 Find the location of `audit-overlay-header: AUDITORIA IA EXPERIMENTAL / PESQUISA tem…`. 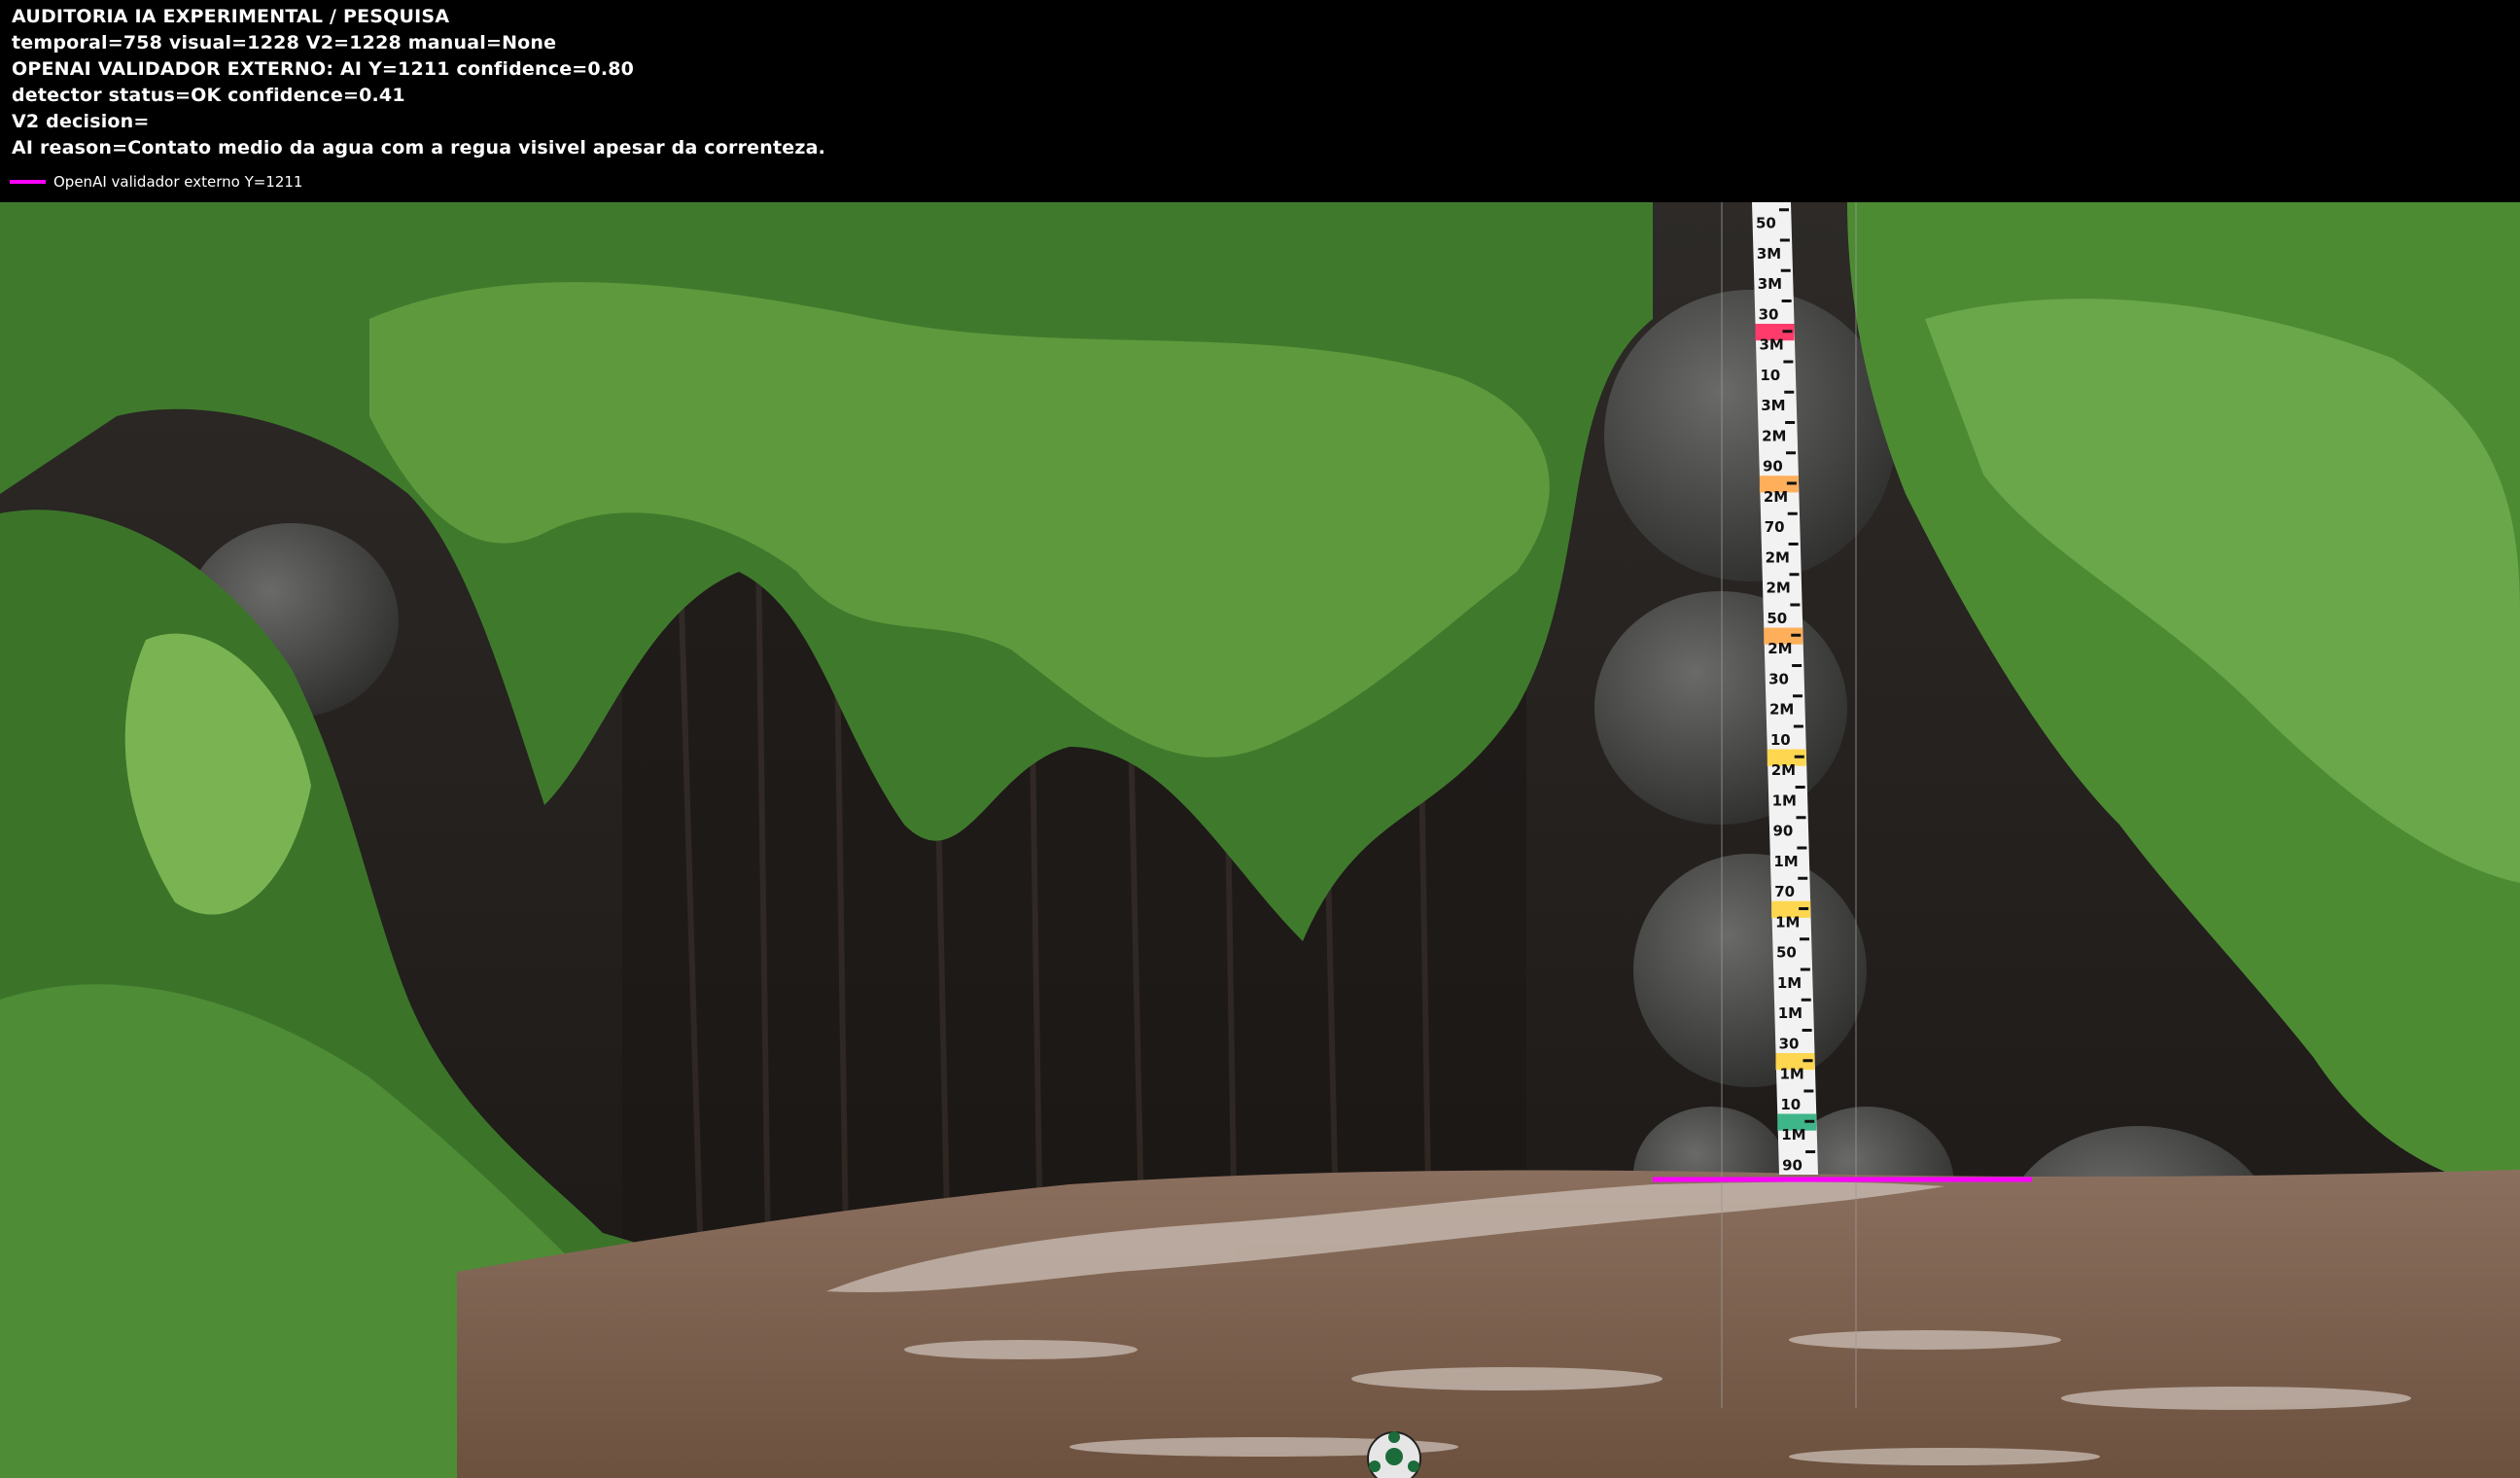

audit-overlay-header: AUDITORIA IA EXPERIMENTAL / PESQUISA tem… is located at coordinates (1260, 101).